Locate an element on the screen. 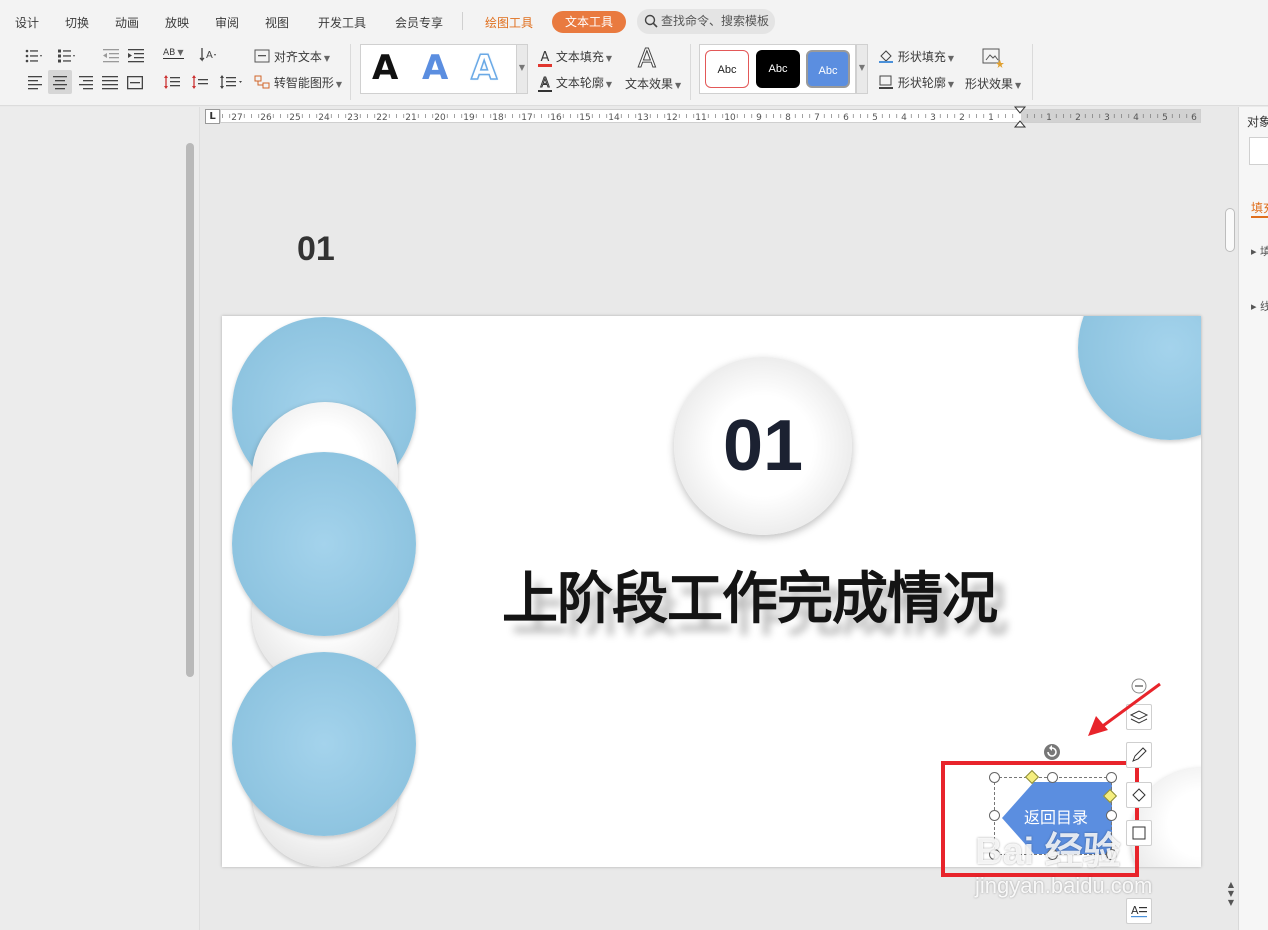  tab-drawing-tools: 绘图工具 is located at coordinates (509, 22).